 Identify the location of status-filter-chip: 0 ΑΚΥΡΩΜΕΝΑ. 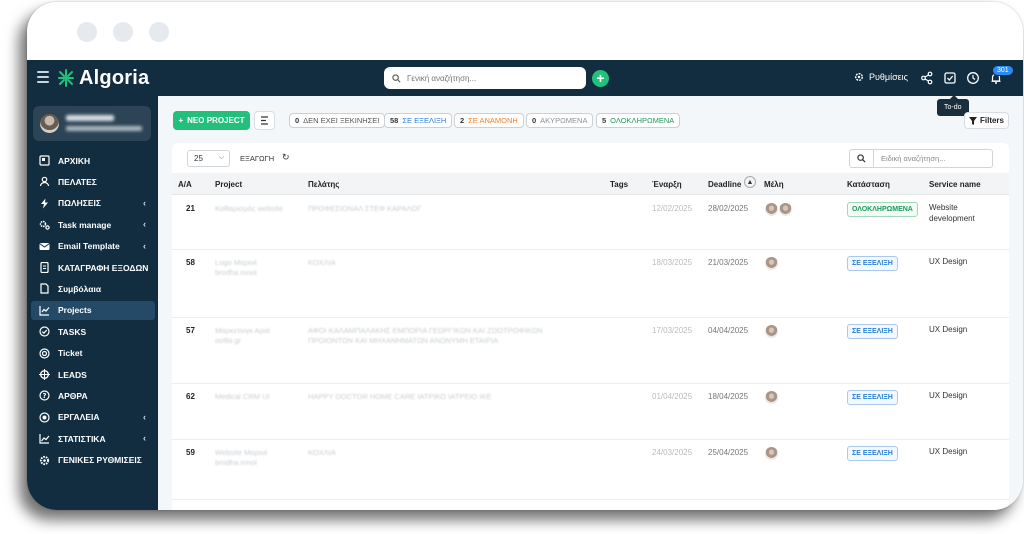
(560, 120).